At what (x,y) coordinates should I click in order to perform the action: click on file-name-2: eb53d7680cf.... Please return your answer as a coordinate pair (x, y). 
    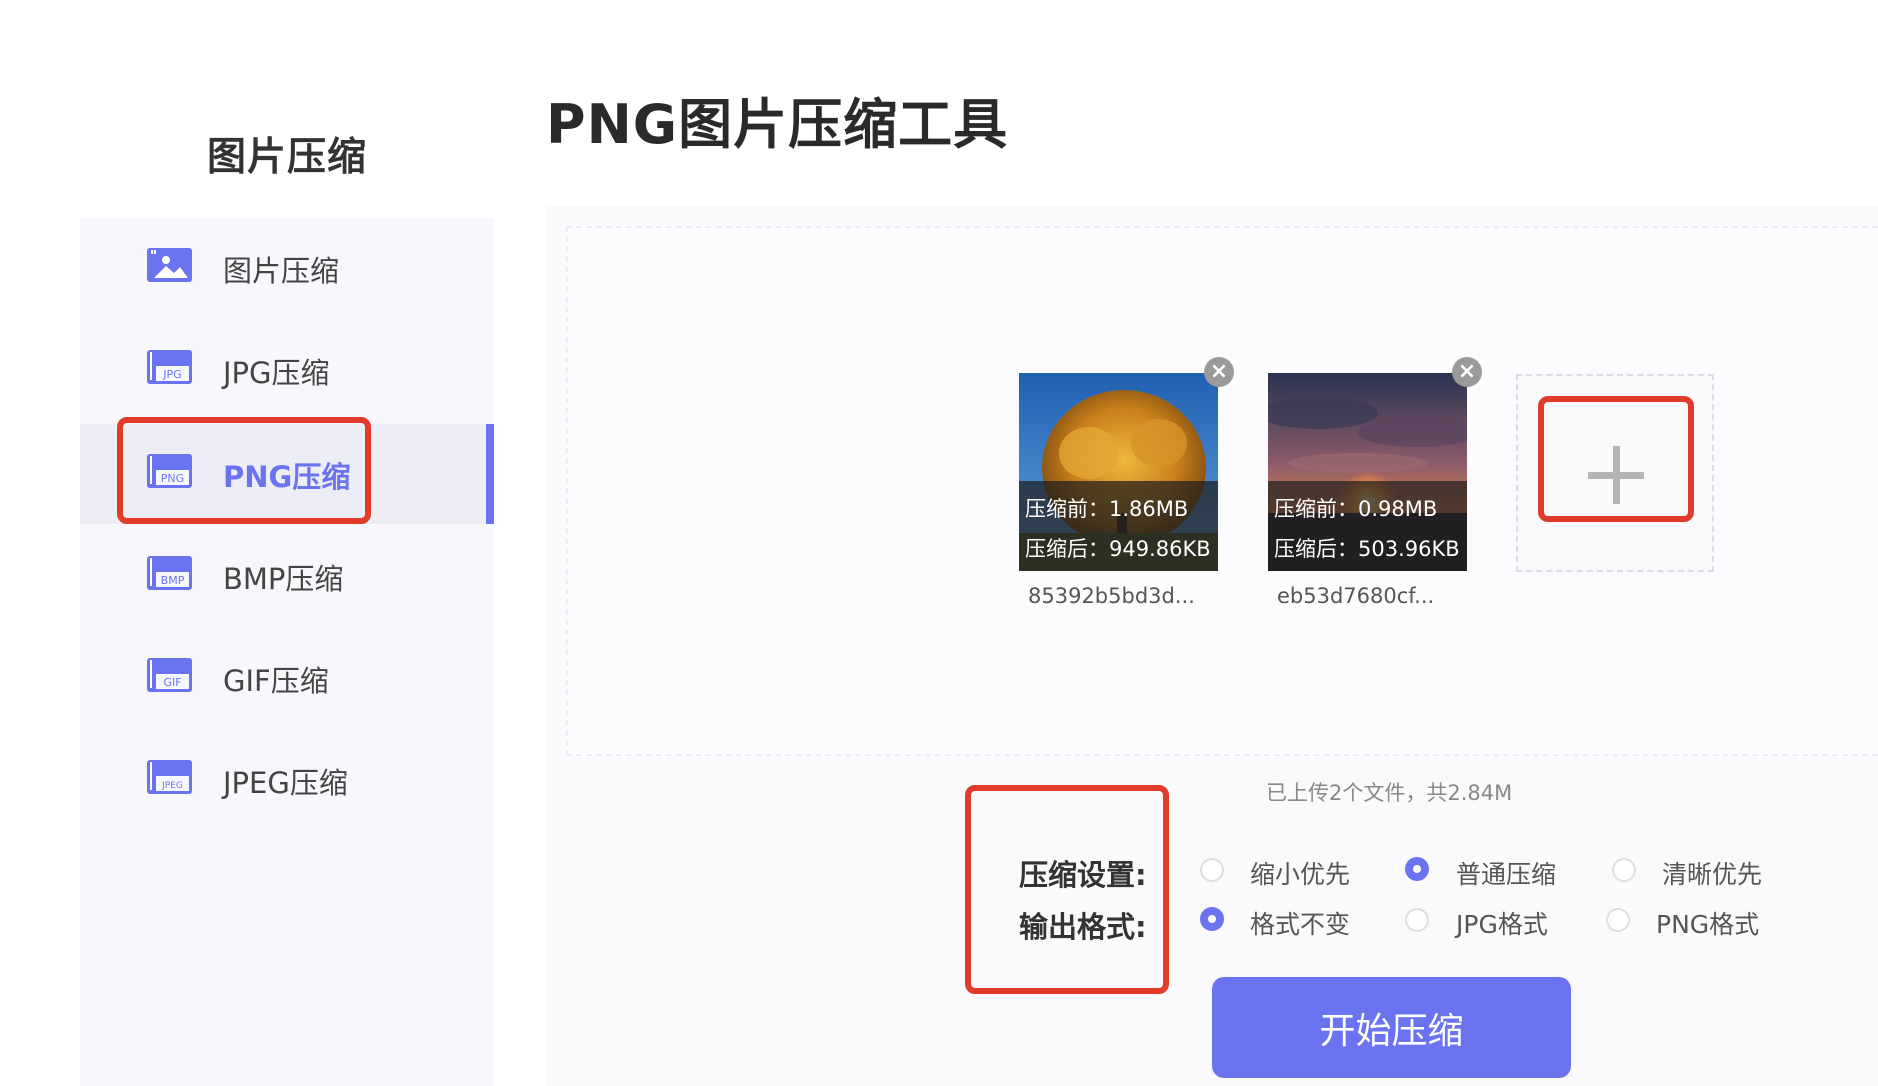
    Looking at the image, I should click on (1356, 596).